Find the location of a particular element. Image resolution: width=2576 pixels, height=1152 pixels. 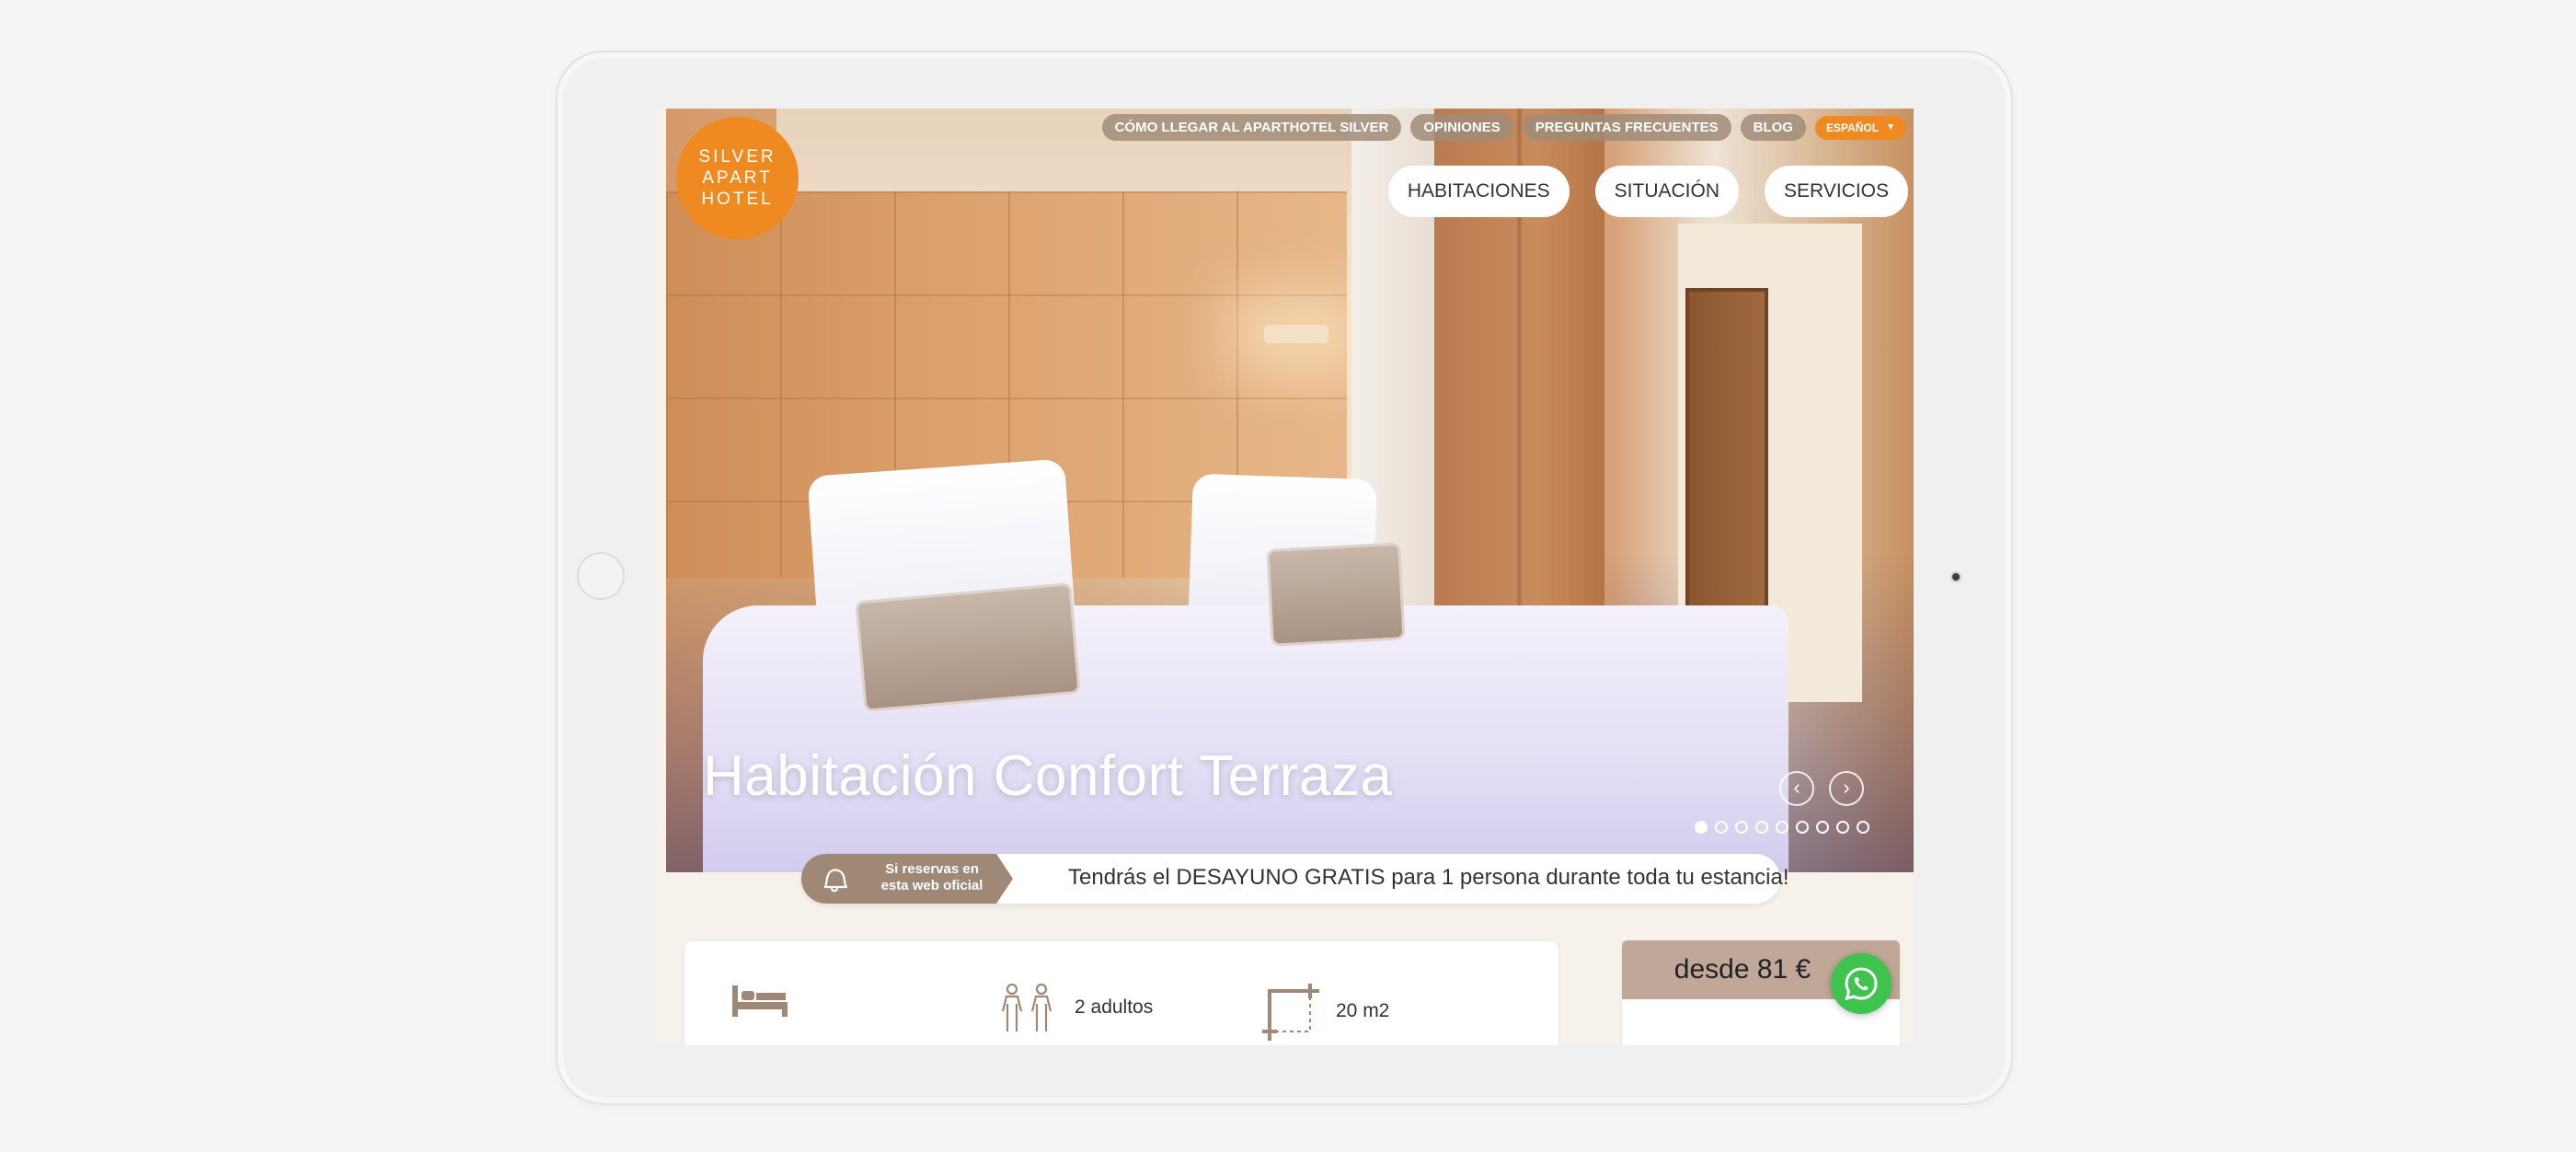

size-label: 20 m2 is located at coordinates (1363, 1010).